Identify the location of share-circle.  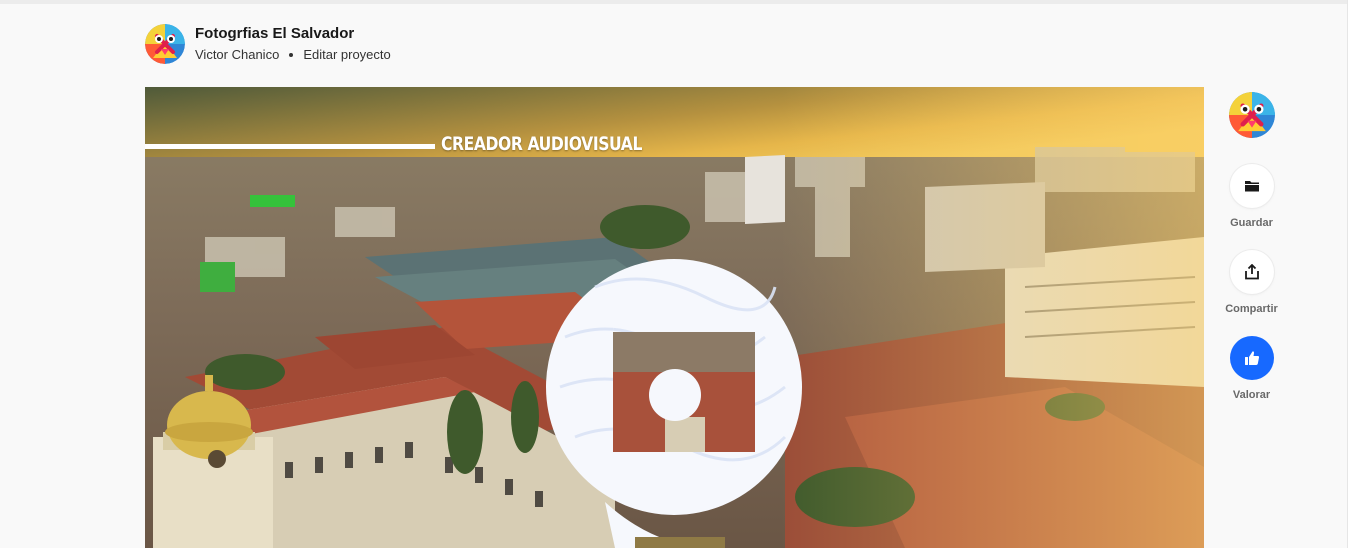
(1251, 272).